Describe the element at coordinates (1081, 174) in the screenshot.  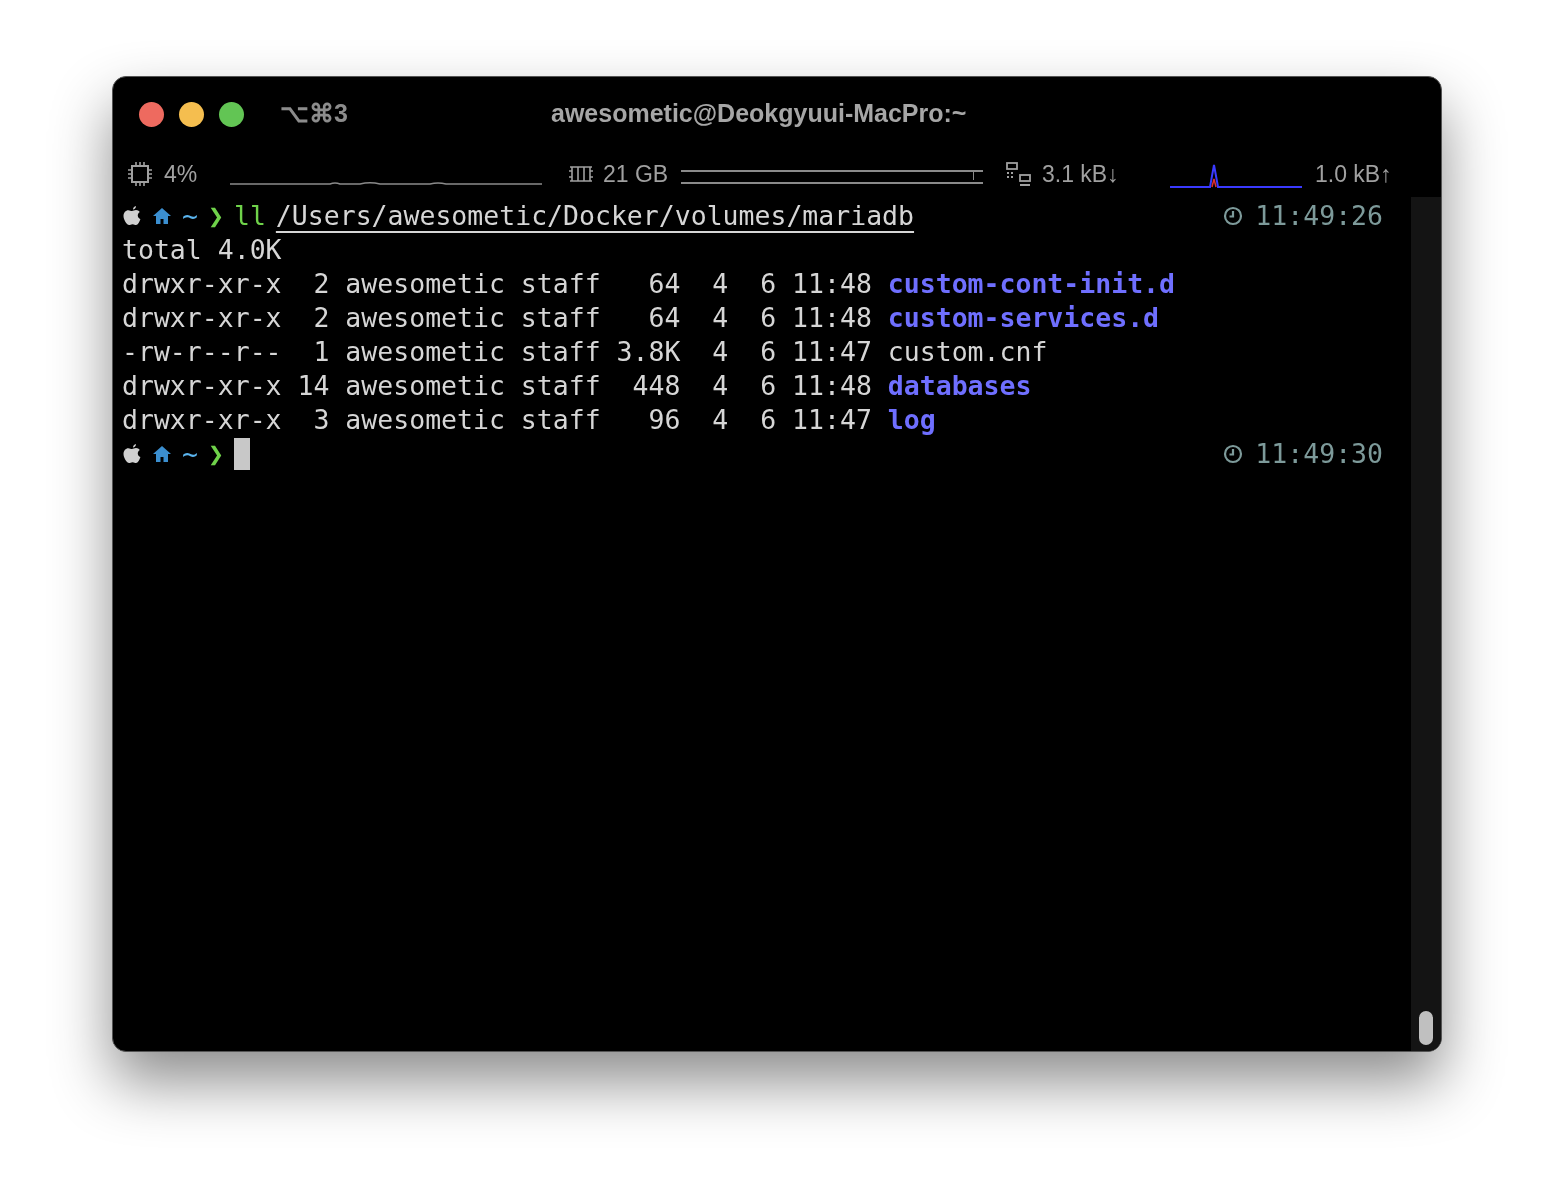
I see `download-rate: 3.1 kB↓` at that location.